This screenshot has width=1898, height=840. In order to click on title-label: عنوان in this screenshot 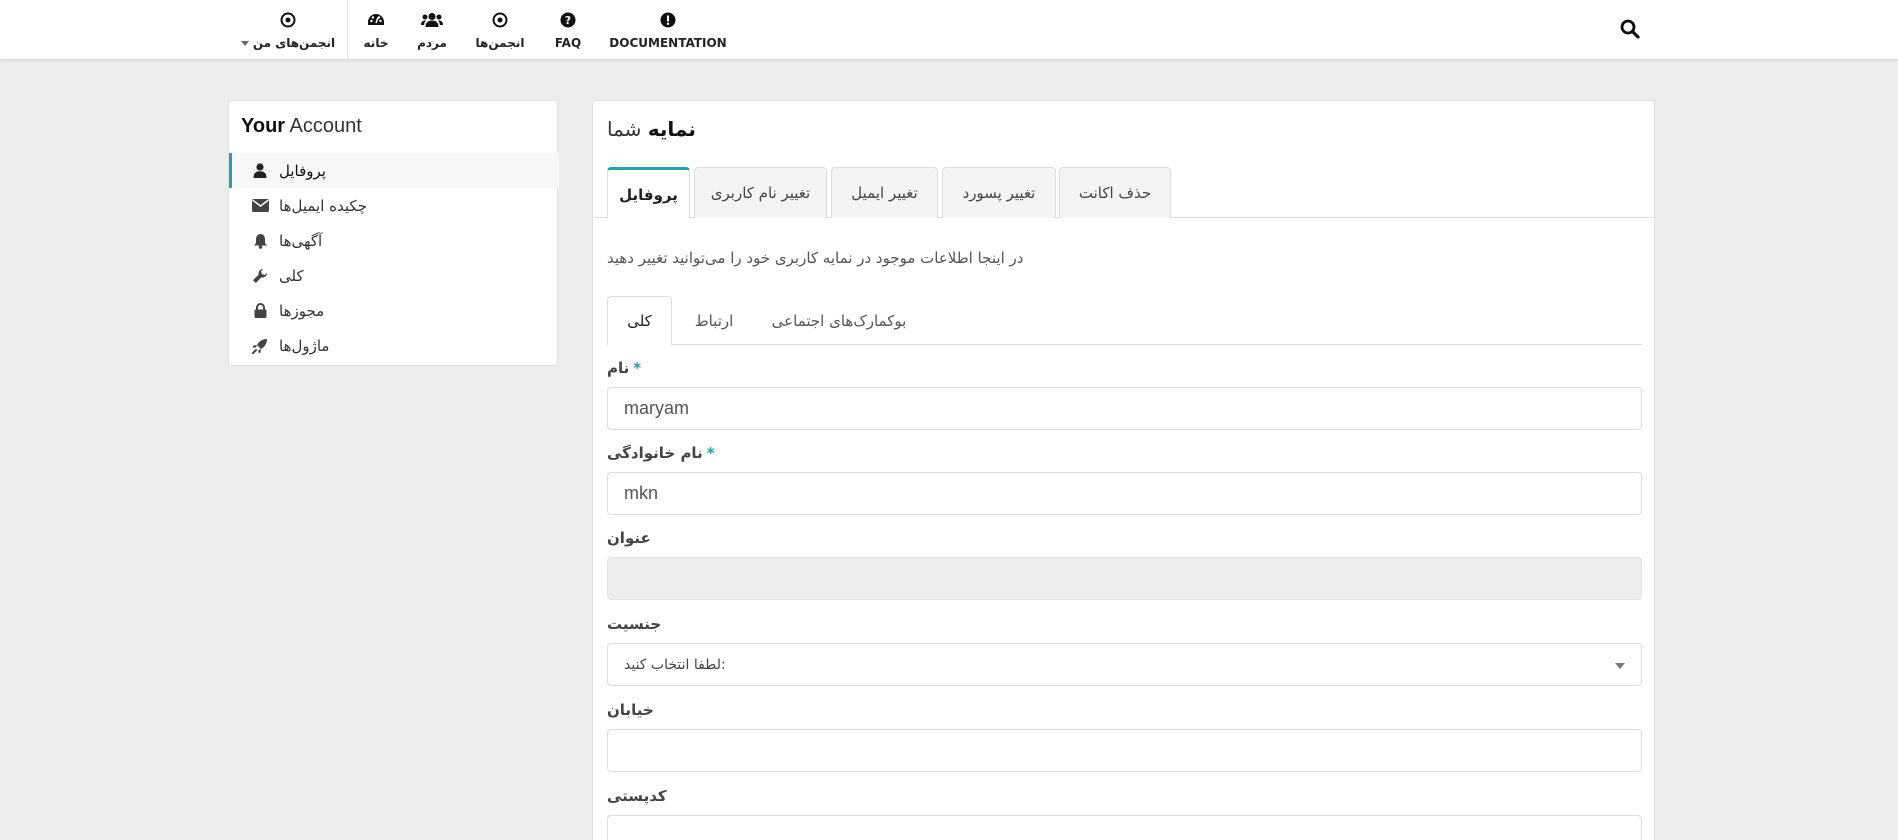, I will do `click(629, 538)`.